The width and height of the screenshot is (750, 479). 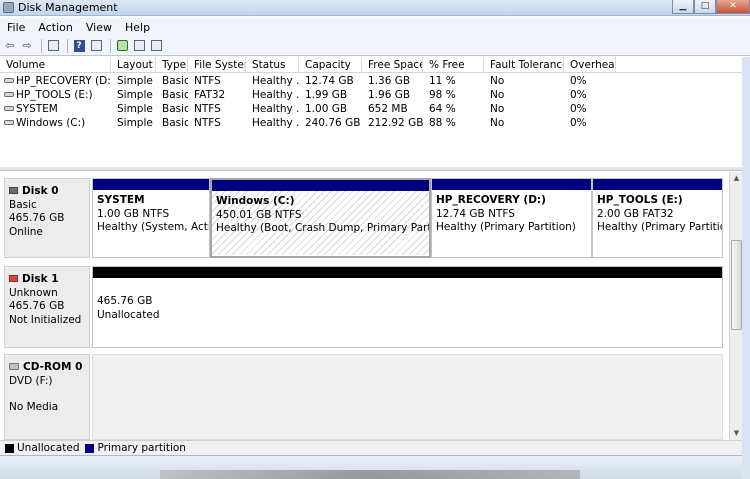 I want to click on disk-kind: Basic, so click(x=23, y=204).